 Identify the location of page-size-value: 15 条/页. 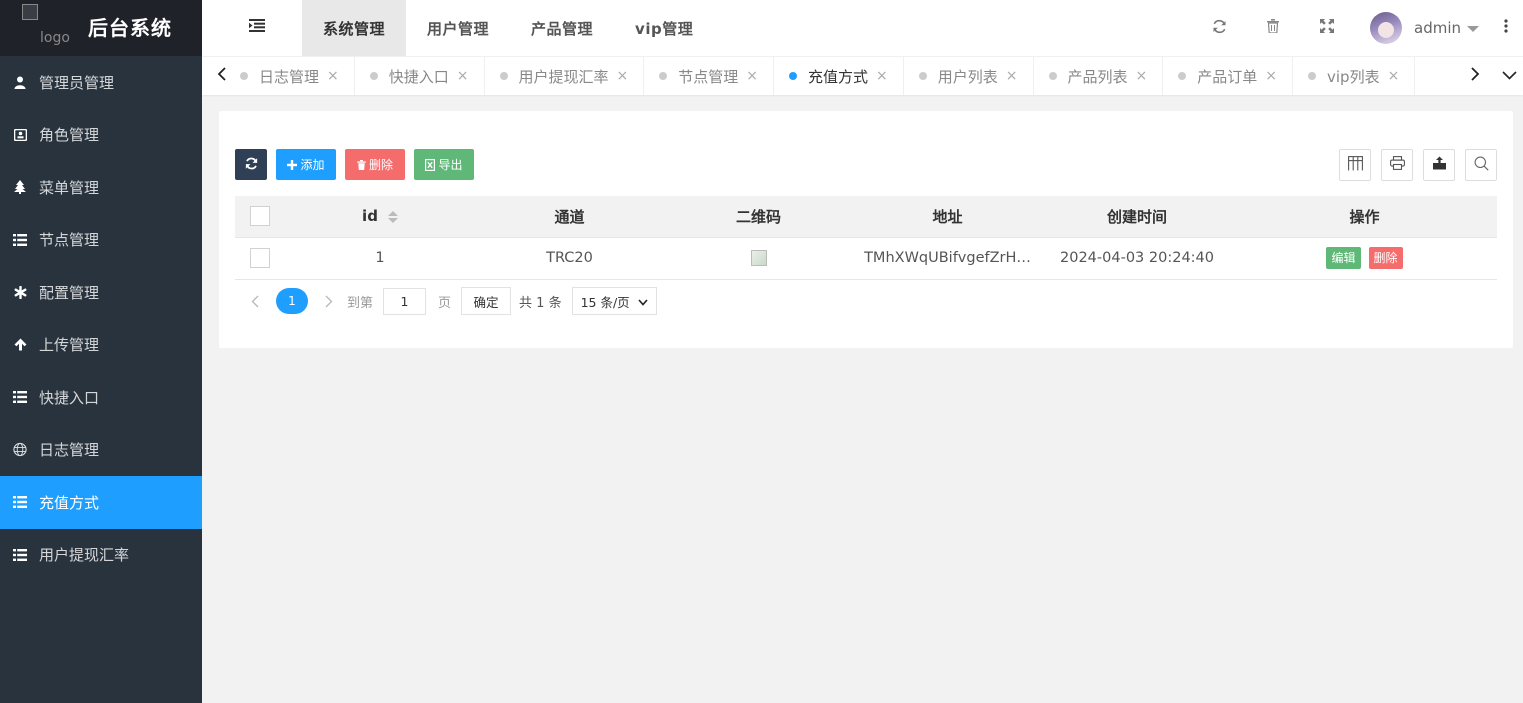
(605, 302).